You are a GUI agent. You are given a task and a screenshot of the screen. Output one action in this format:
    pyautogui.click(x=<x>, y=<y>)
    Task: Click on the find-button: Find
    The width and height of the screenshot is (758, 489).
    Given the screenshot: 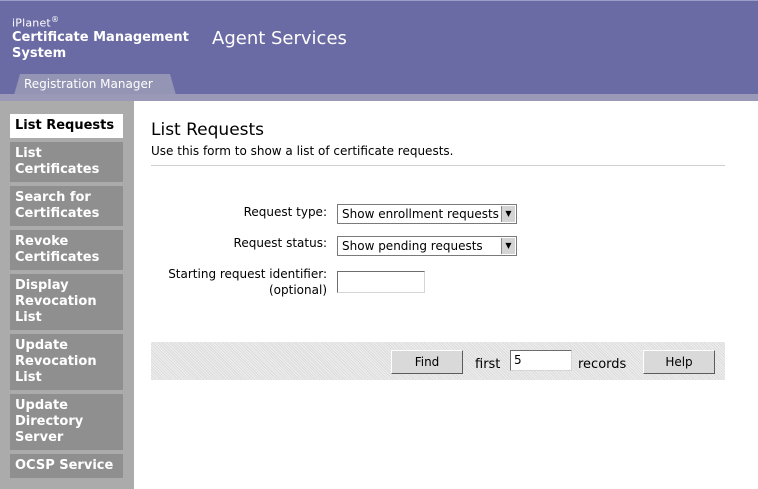 What is the action you would take?
    pyautogui.click(x=427, y=362)
    